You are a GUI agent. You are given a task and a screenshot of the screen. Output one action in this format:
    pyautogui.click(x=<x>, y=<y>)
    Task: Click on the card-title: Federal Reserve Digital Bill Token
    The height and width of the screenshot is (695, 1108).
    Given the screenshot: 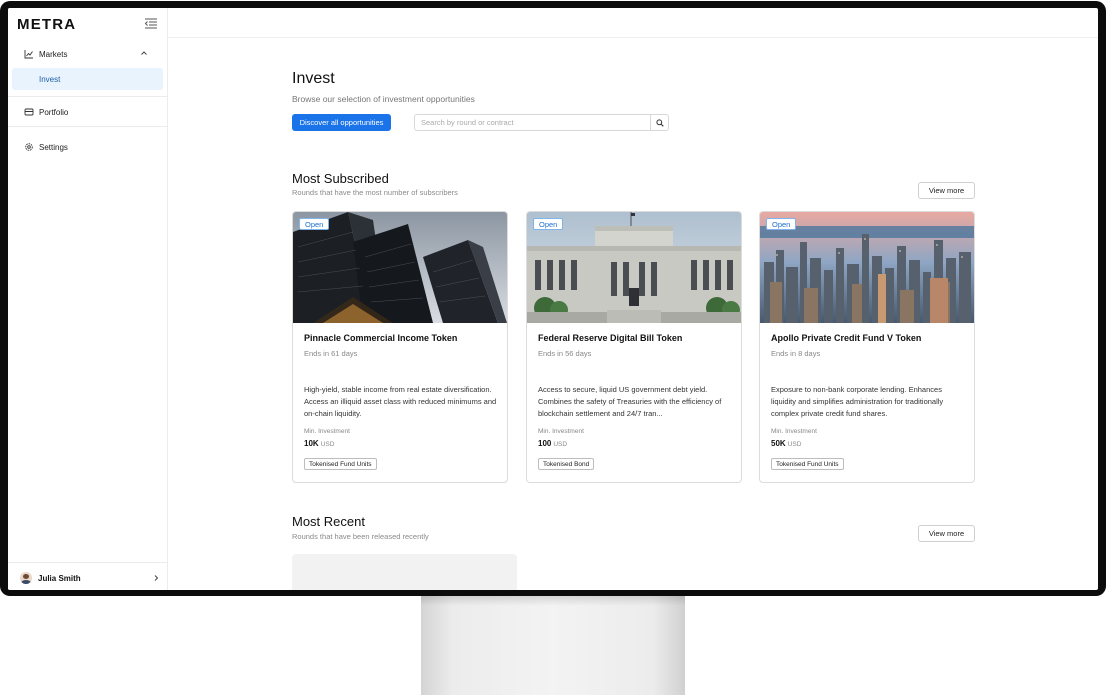 What is the action you would take?
    pyautogui.click(x=610, y=338)
    